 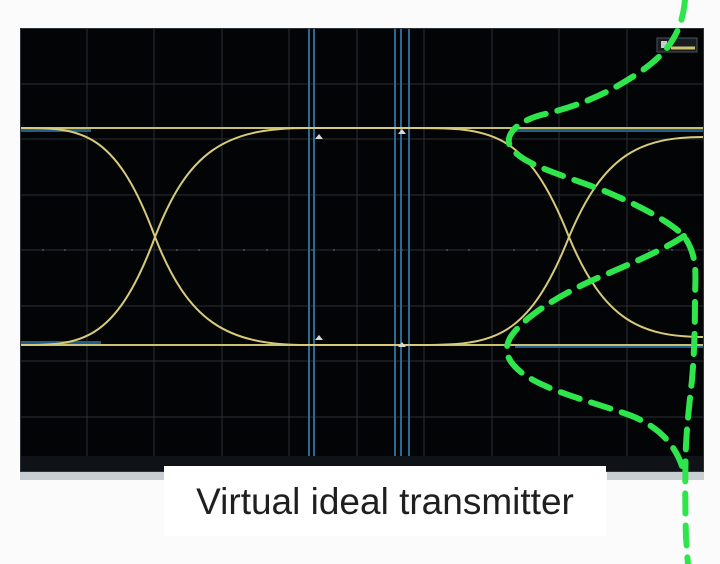 I want to click on caption-box: Virtual ideal transmitter, so click(x=385, y=501).